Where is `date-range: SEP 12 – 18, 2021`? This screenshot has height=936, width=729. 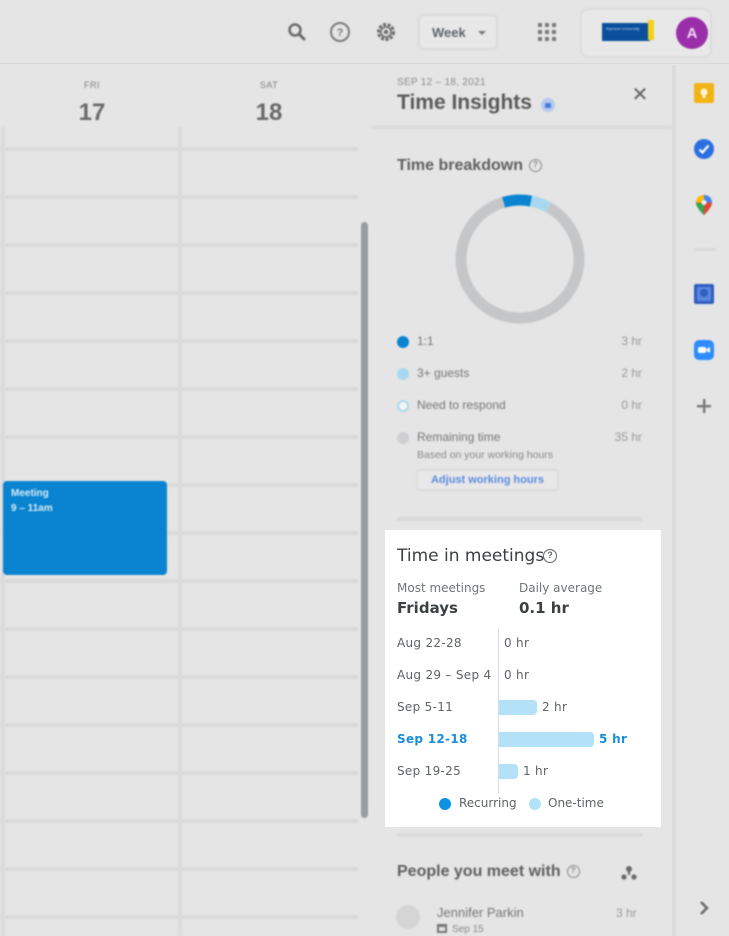 date-range: SEP 12 – 18, 2021 is located at coordinates (441, 82).